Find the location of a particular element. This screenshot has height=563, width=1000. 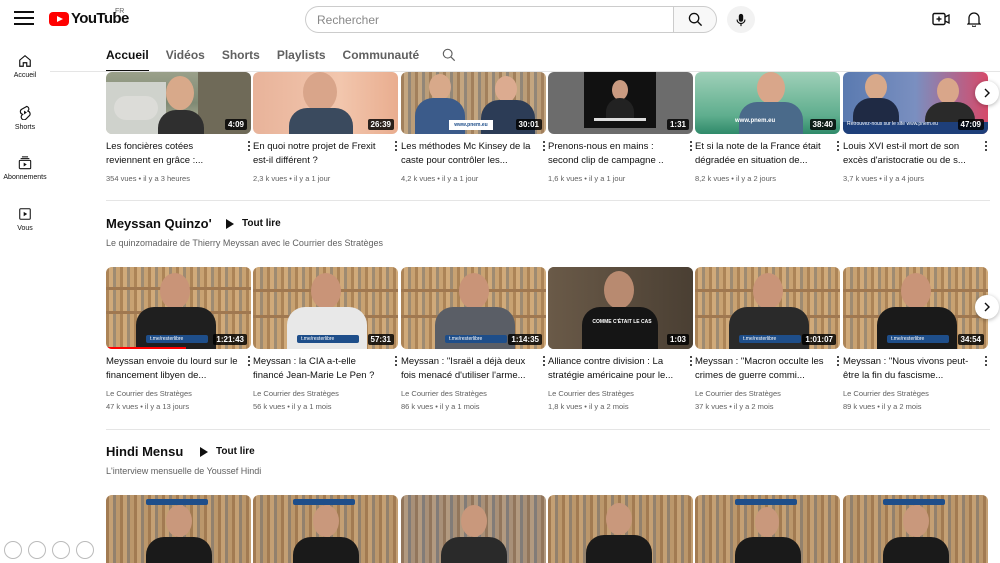

search-button is located at coordinates (695, 19).